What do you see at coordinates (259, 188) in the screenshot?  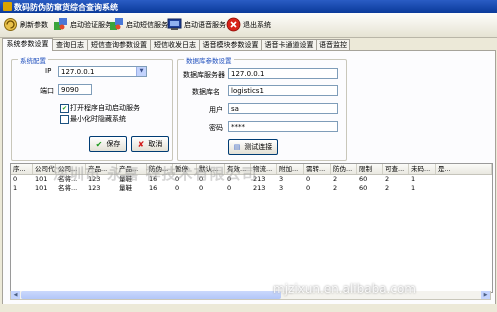 I see `table-cell: 213` at bounding box center [259, 188].